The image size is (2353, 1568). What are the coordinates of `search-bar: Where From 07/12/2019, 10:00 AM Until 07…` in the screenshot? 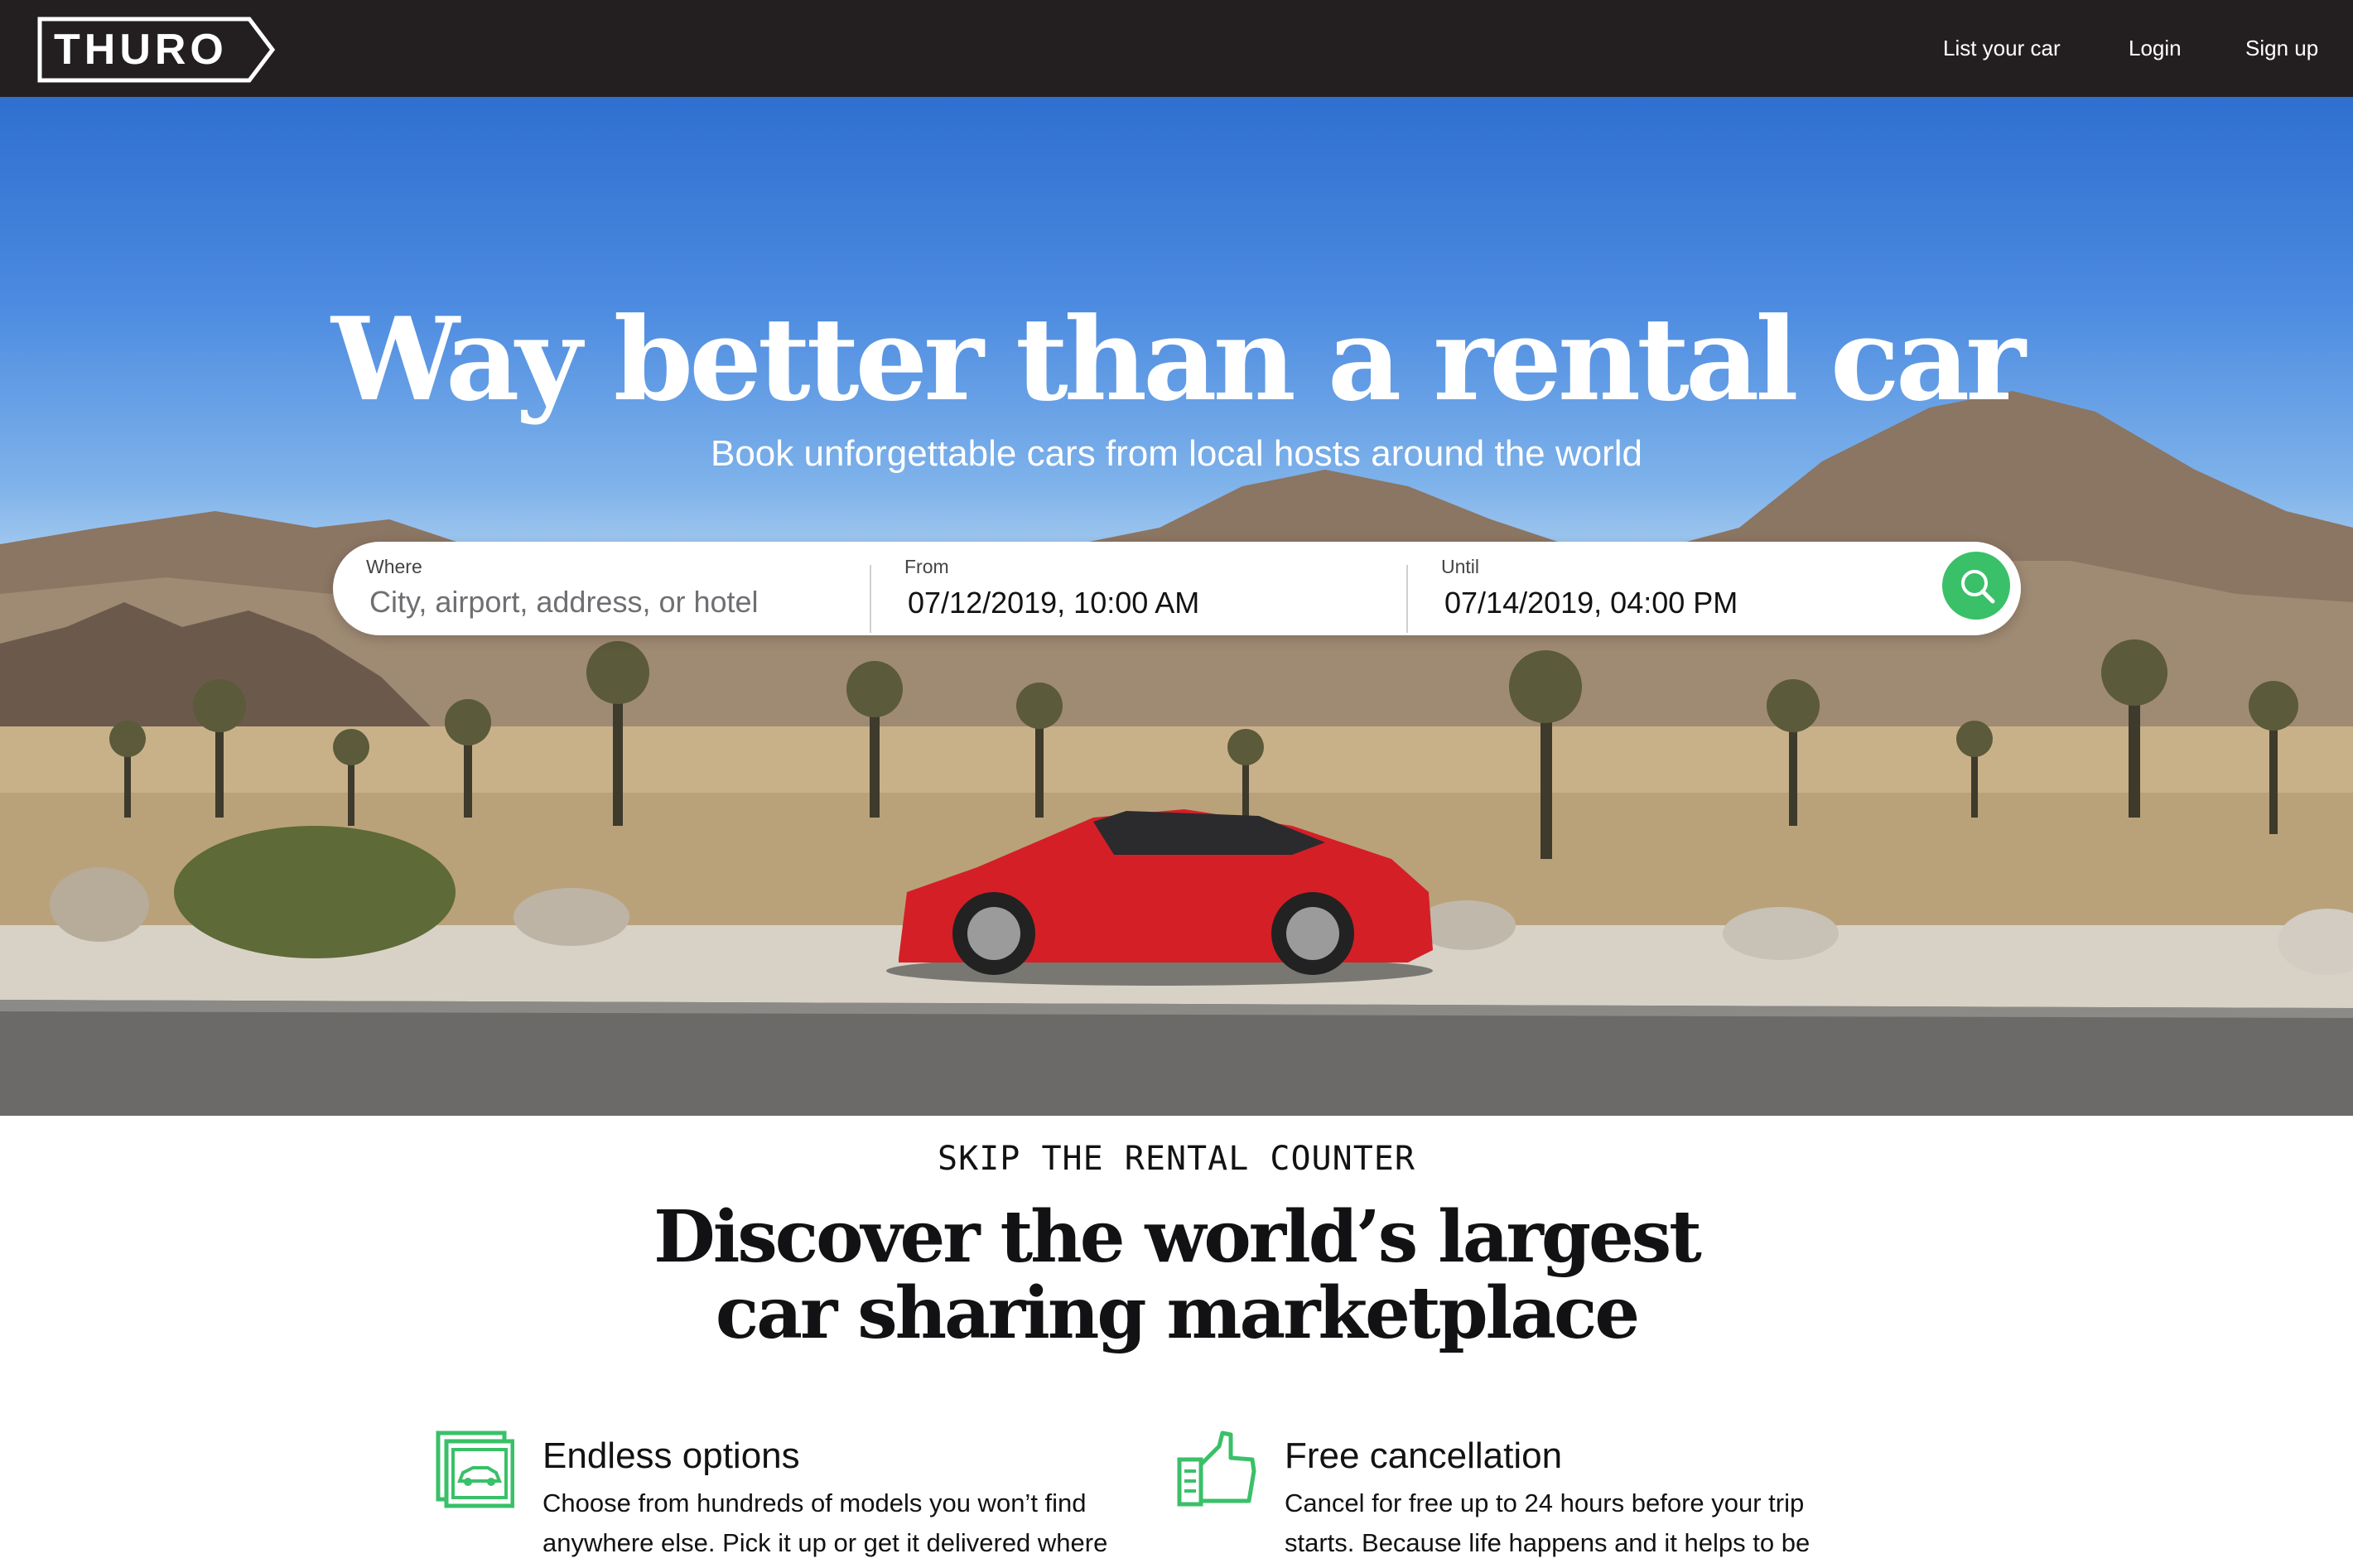 It's located at (1177, 588).